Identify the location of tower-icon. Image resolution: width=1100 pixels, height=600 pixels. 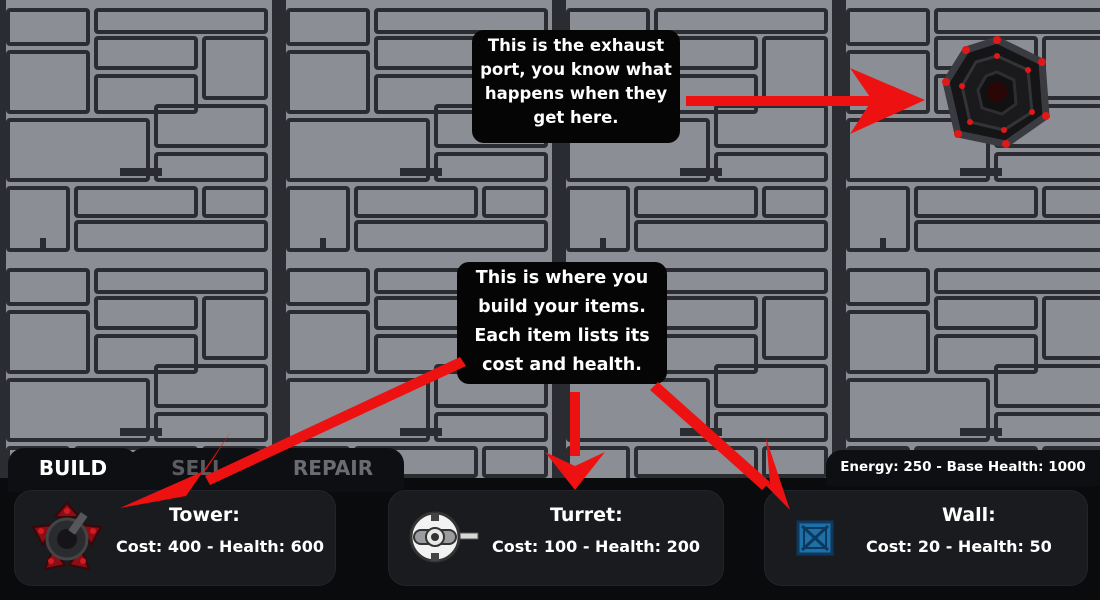
(67, 536).